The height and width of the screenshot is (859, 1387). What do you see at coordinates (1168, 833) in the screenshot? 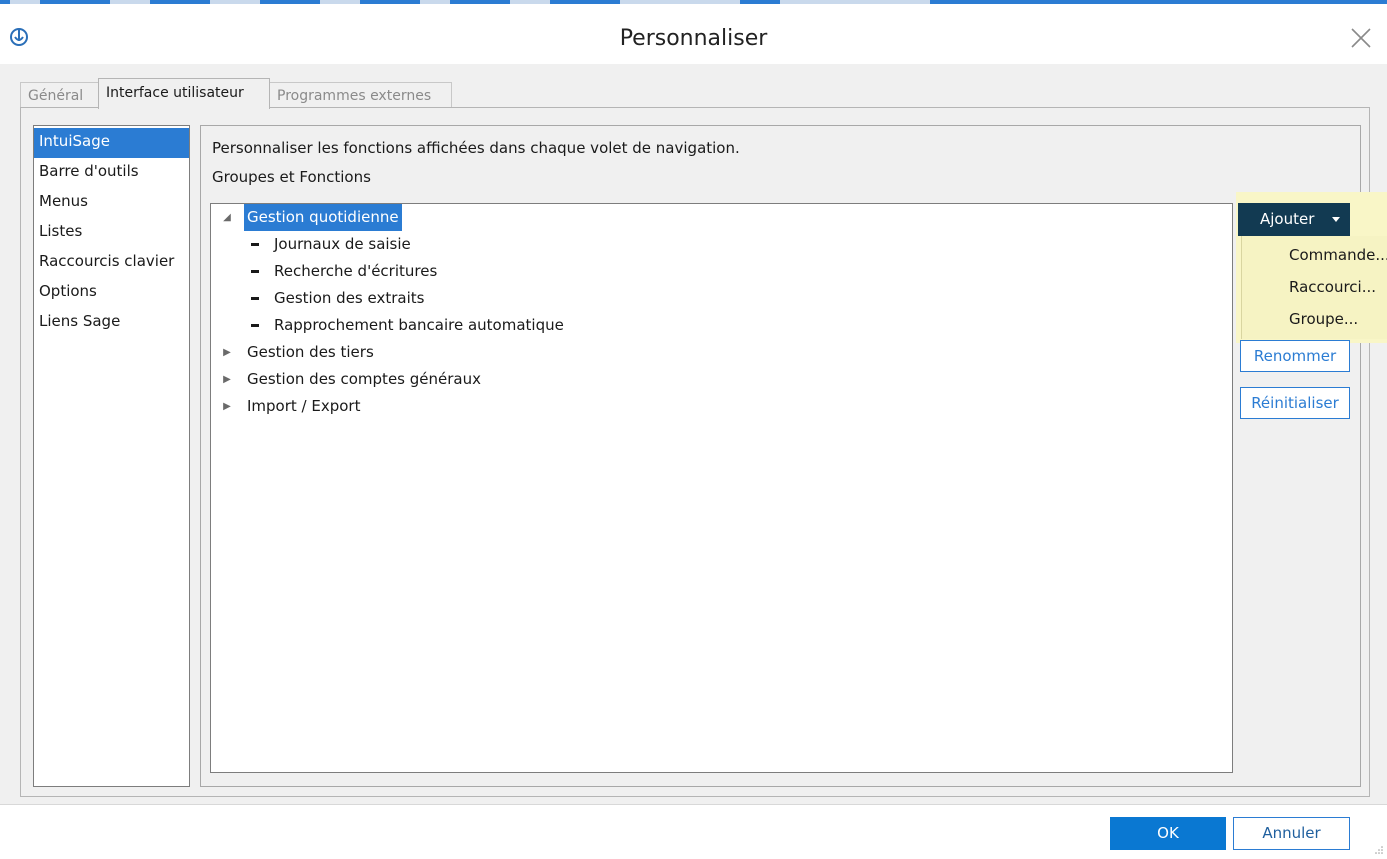
I see `ok-button: OK` at bounding box center [1168, 833].